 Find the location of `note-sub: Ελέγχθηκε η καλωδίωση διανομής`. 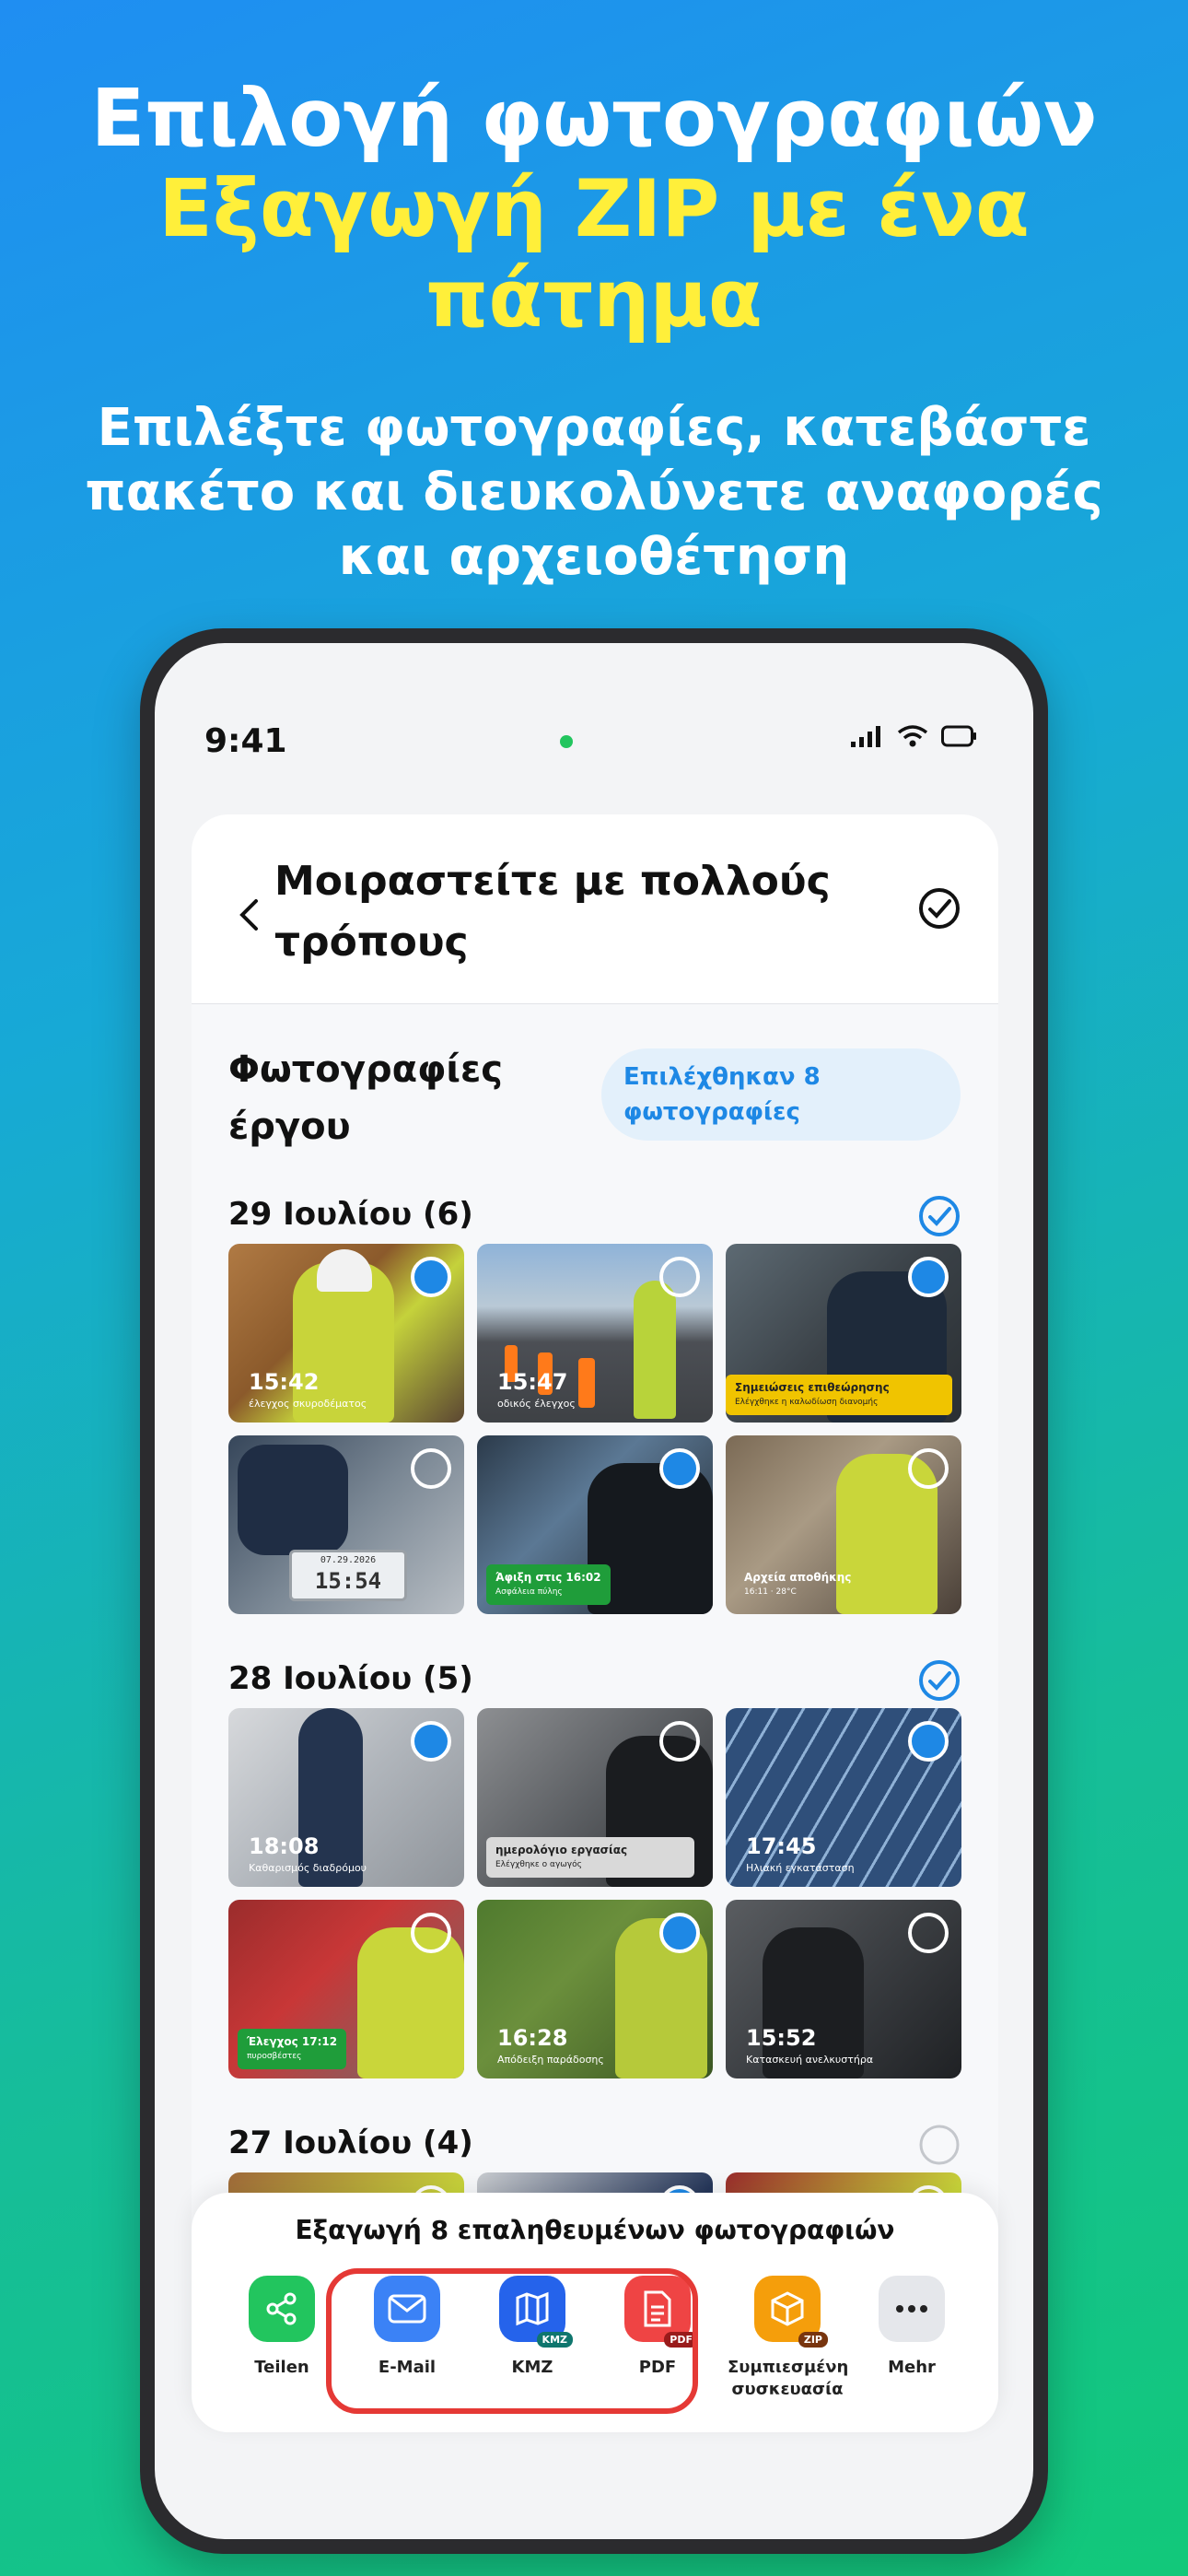

note-sub: Ελέγχθηκε η καλωδίωση διανομής is located at coordinates (807, 1403).